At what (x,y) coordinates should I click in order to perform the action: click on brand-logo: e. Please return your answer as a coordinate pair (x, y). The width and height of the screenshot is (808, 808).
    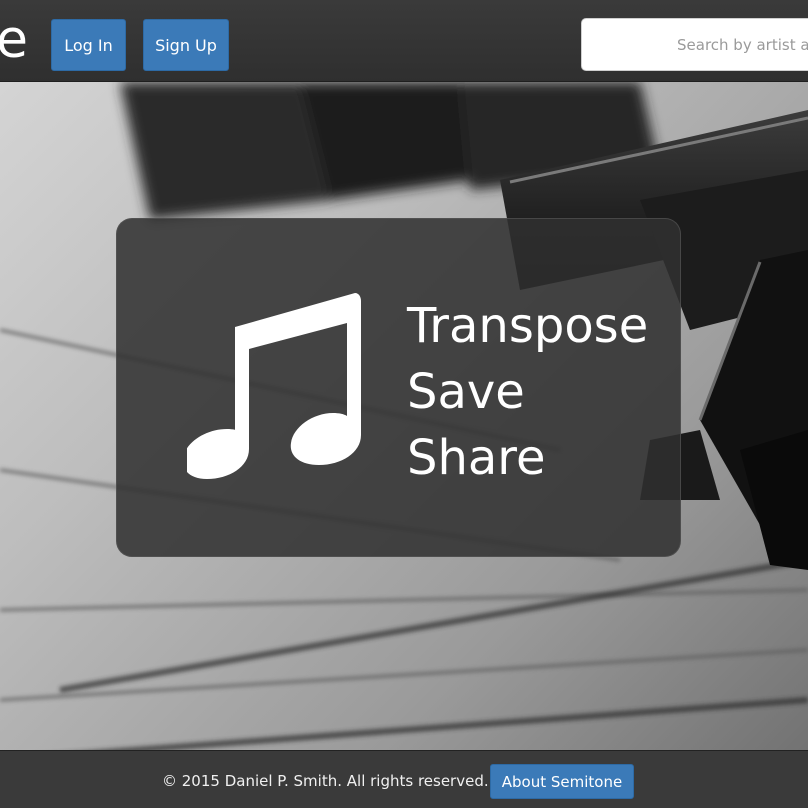
    Looking at the image, I should click on (14, 40).